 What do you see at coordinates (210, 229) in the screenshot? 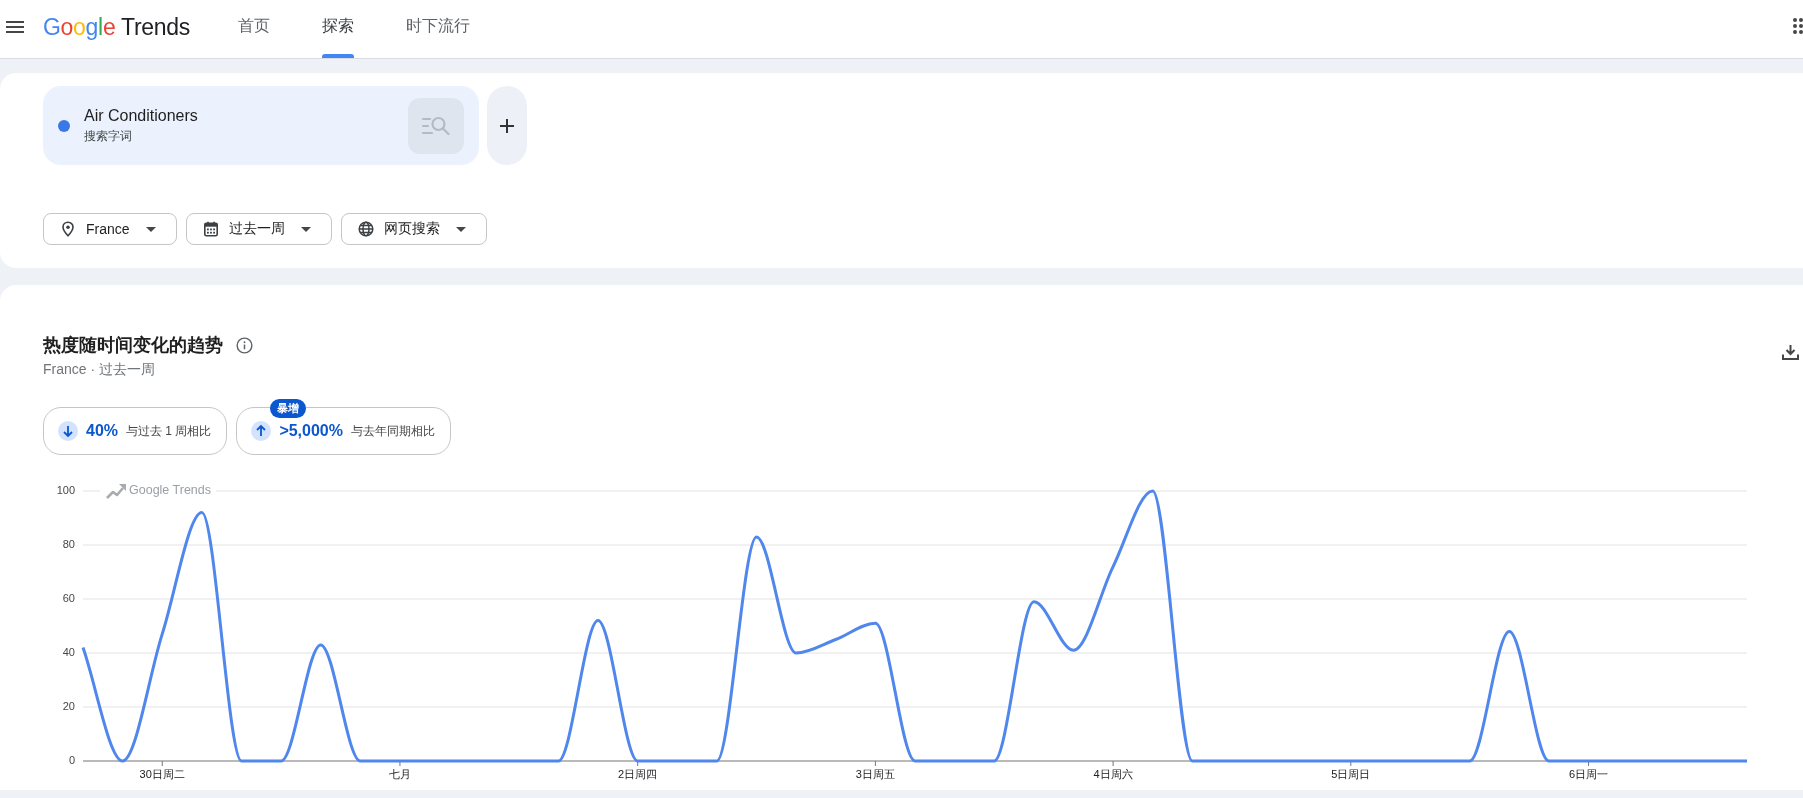
I see `calendar-icon` at bounding box center [210, 229].